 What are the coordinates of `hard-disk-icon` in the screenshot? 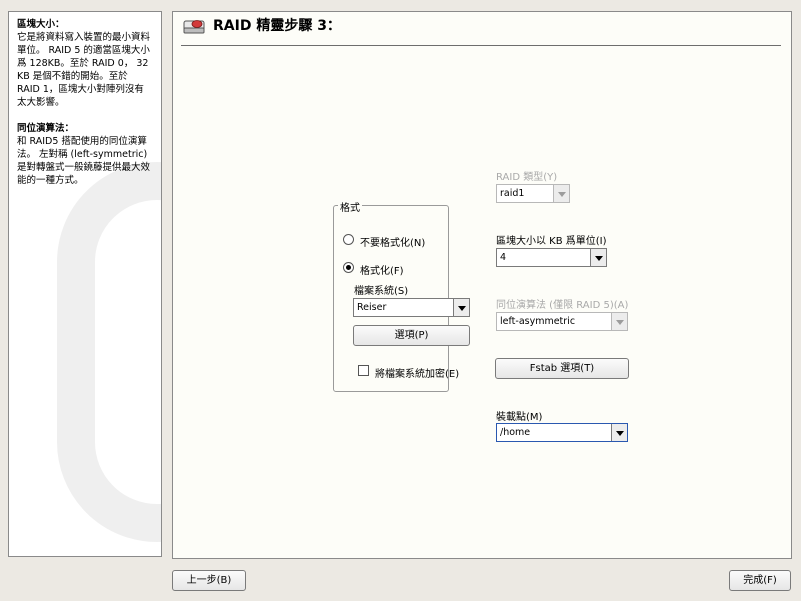 It's located at (194, 27).